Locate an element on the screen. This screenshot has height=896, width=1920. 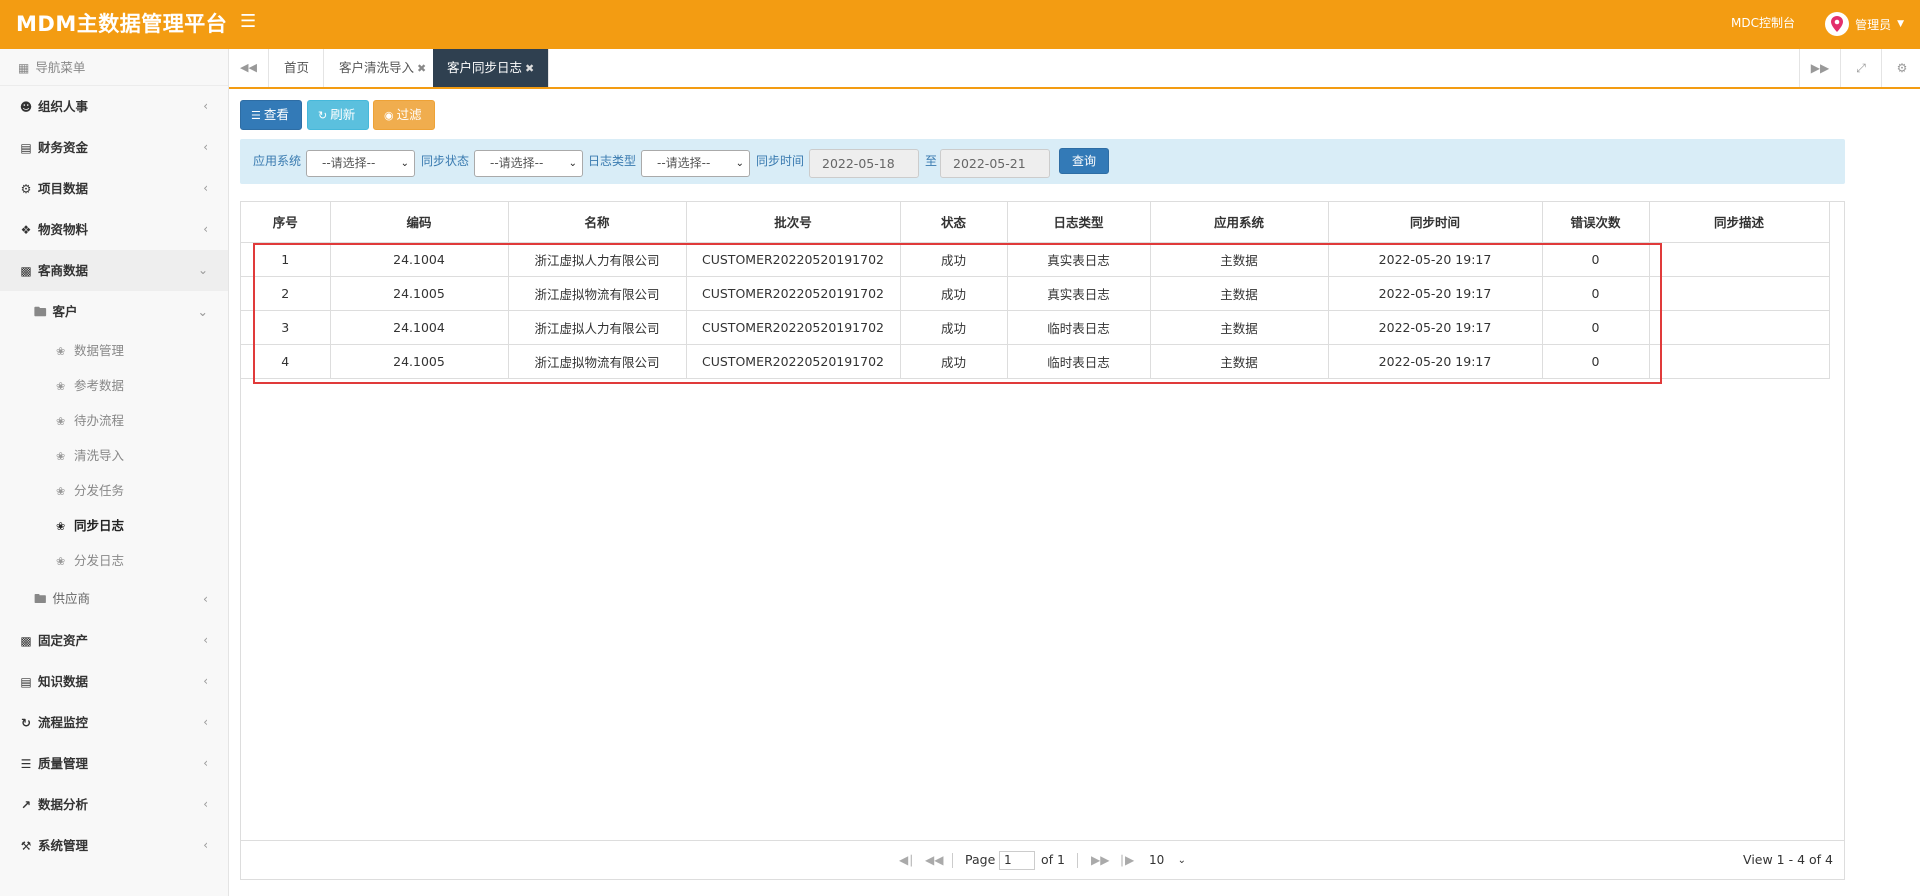
column-header: 日志类型 is located at coordinates (1079, 222).